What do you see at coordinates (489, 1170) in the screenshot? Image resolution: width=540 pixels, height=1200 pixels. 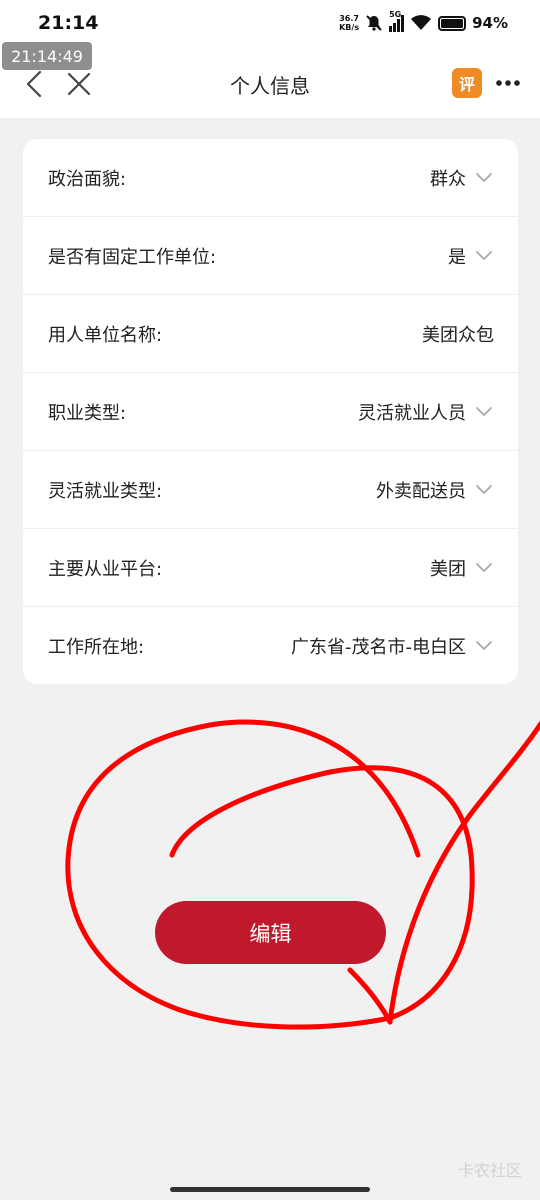 I see `watermark: 卡农社区` at bounding box center [489, 1170].